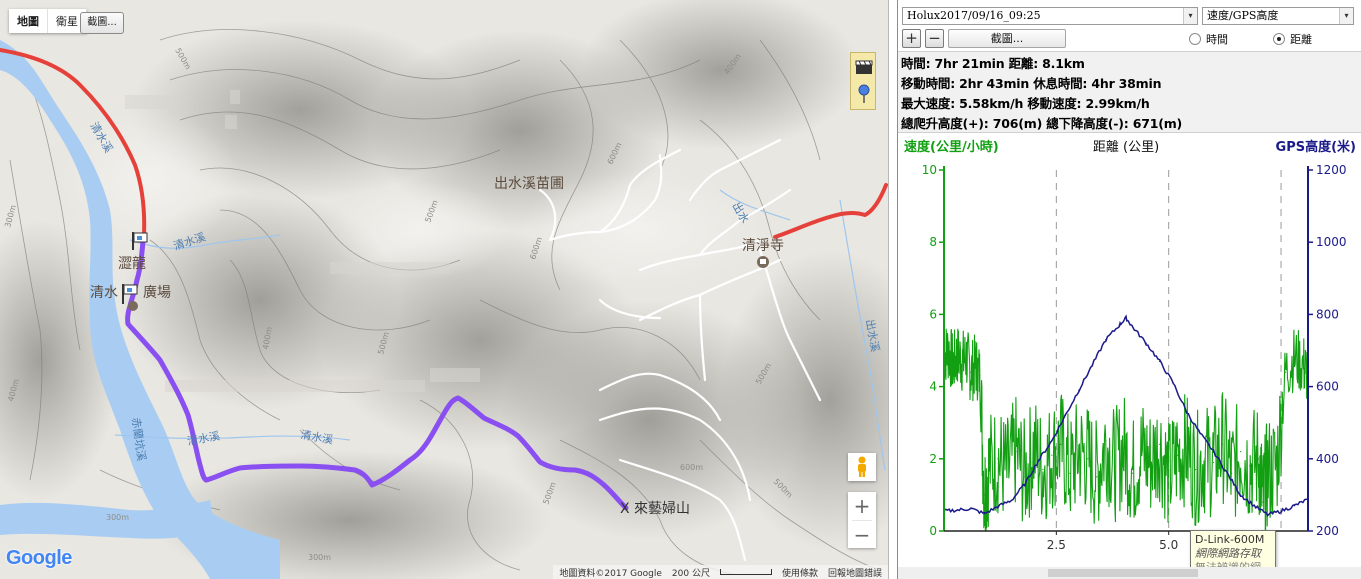  I want to click on radio-distance: 距離, so click(1292, 39).